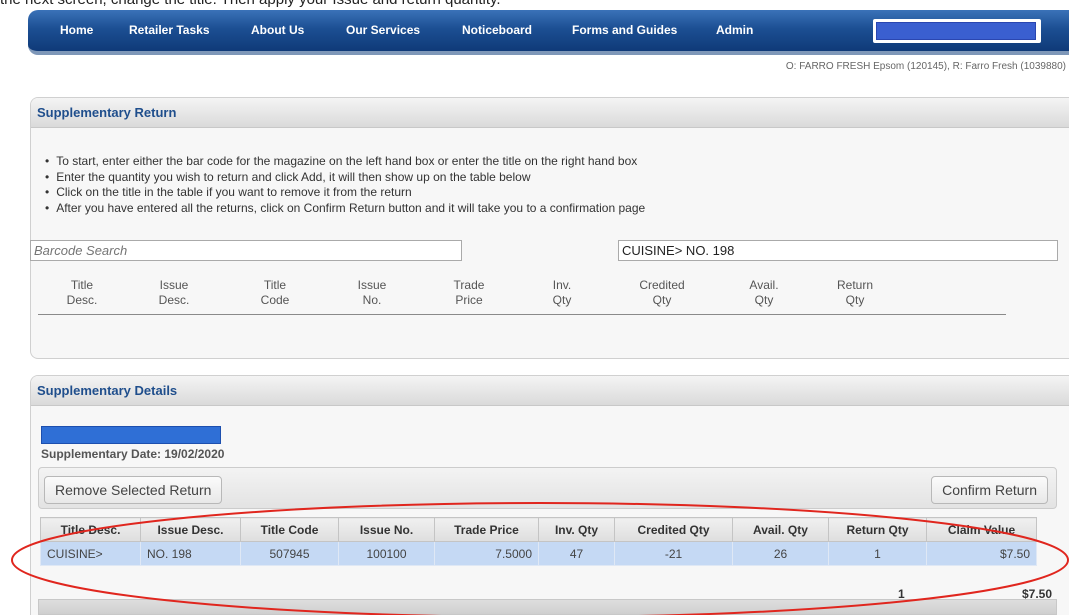 The height and width of the screenshot is (615, 1069). I want to click on nav-retailer-tasks: Retailer Tasks, so click(169, 30).